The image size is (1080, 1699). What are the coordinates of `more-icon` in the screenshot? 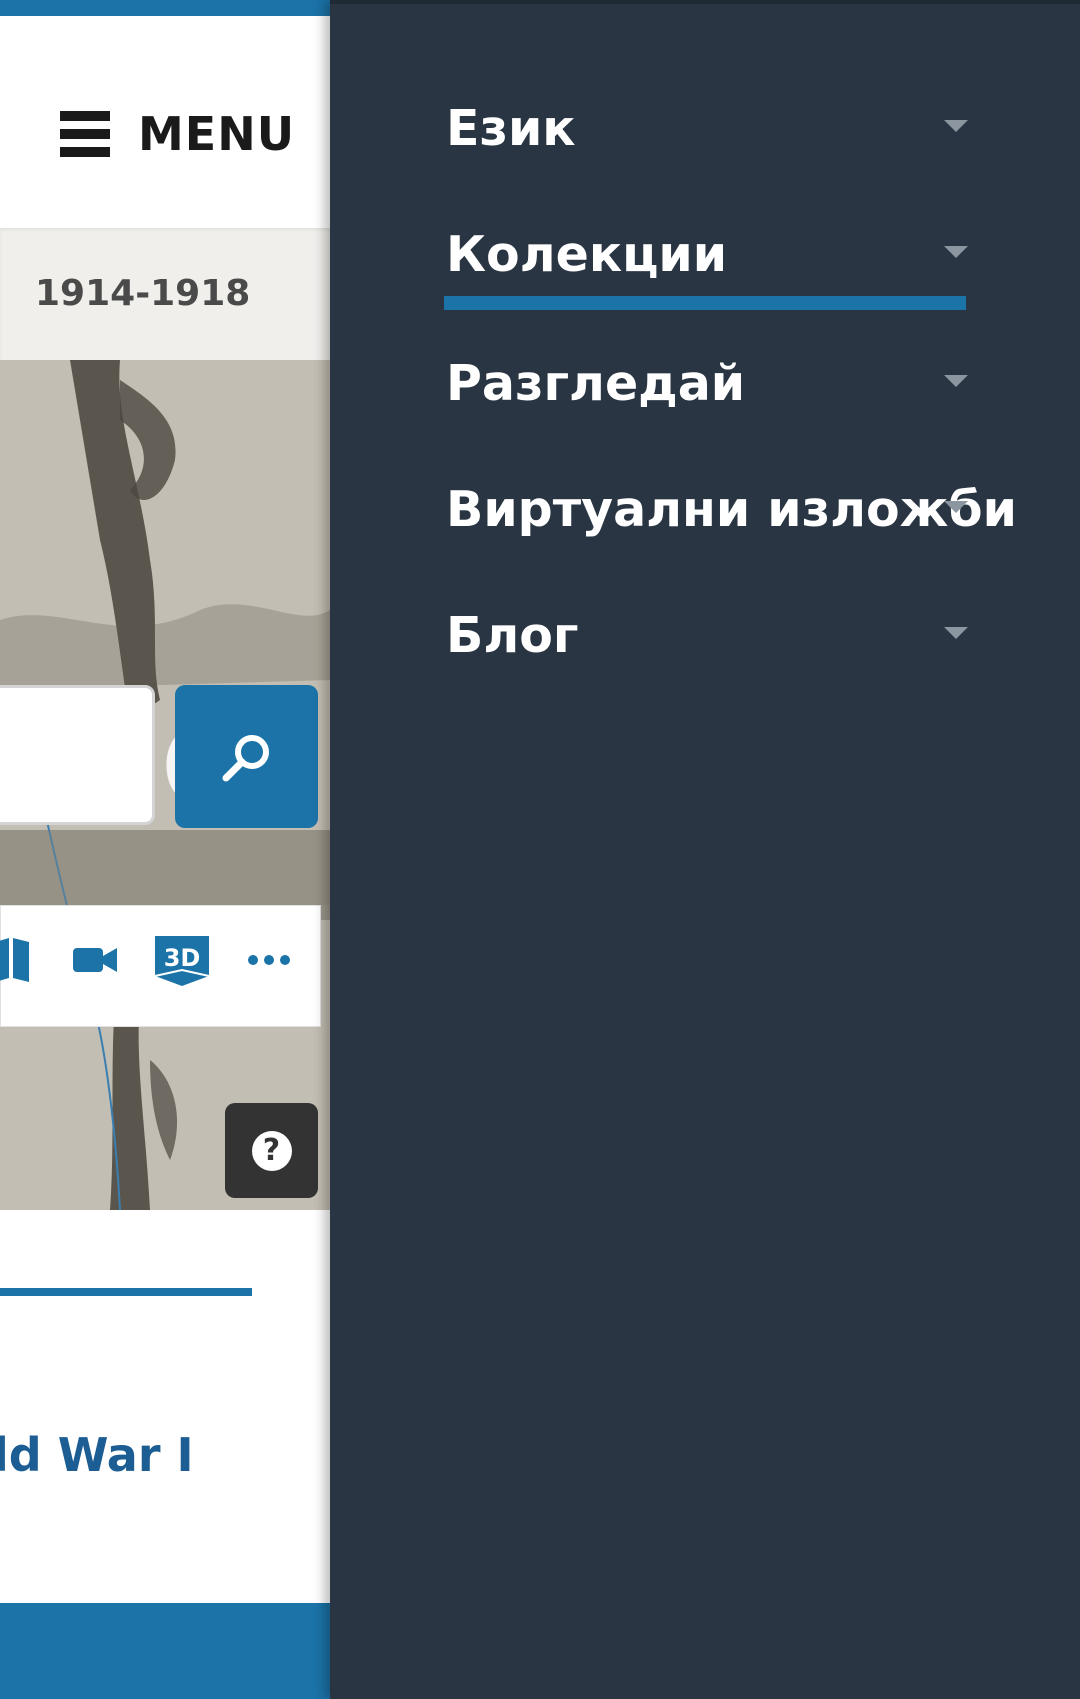 It's located at (269, 960).